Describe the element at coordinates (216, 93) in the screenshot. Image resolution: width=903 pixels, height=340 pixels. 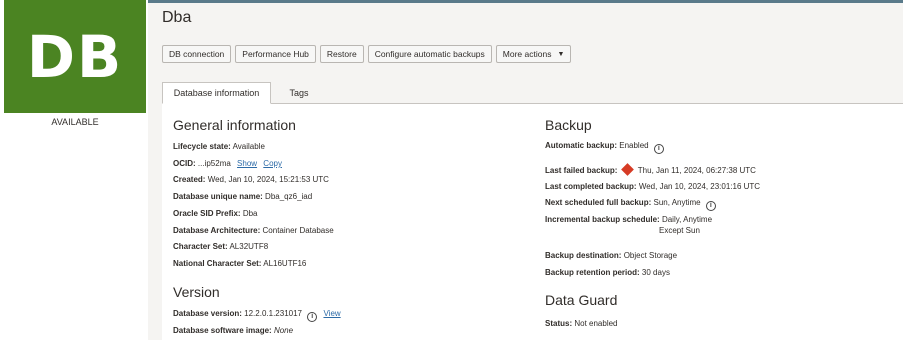
I see `tab-database-information: Database information` at that location.